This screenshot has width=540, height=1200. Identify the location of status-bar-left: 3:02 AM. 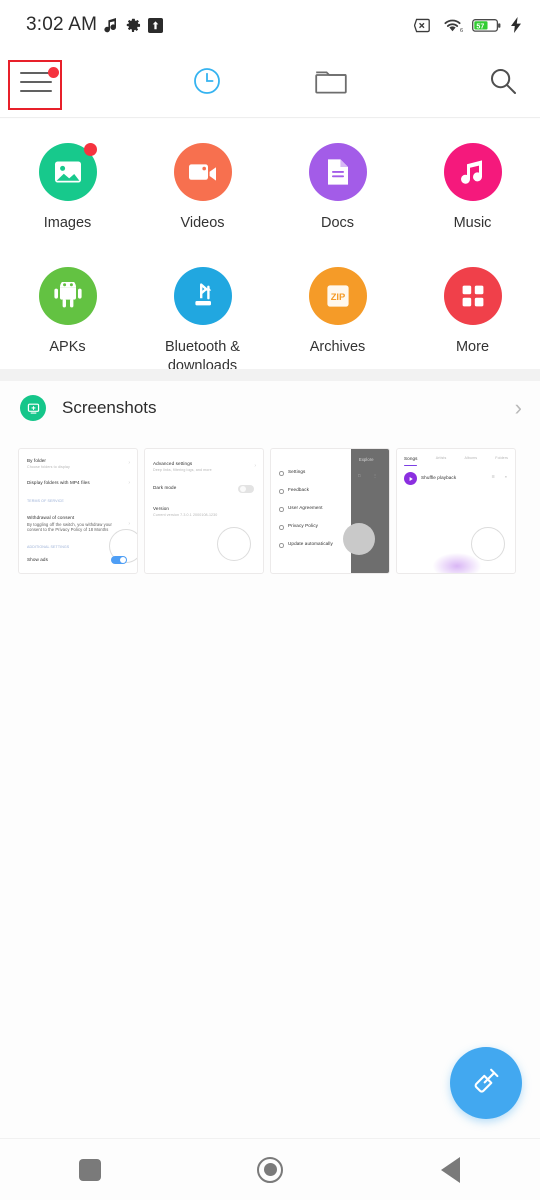
(95, 25).